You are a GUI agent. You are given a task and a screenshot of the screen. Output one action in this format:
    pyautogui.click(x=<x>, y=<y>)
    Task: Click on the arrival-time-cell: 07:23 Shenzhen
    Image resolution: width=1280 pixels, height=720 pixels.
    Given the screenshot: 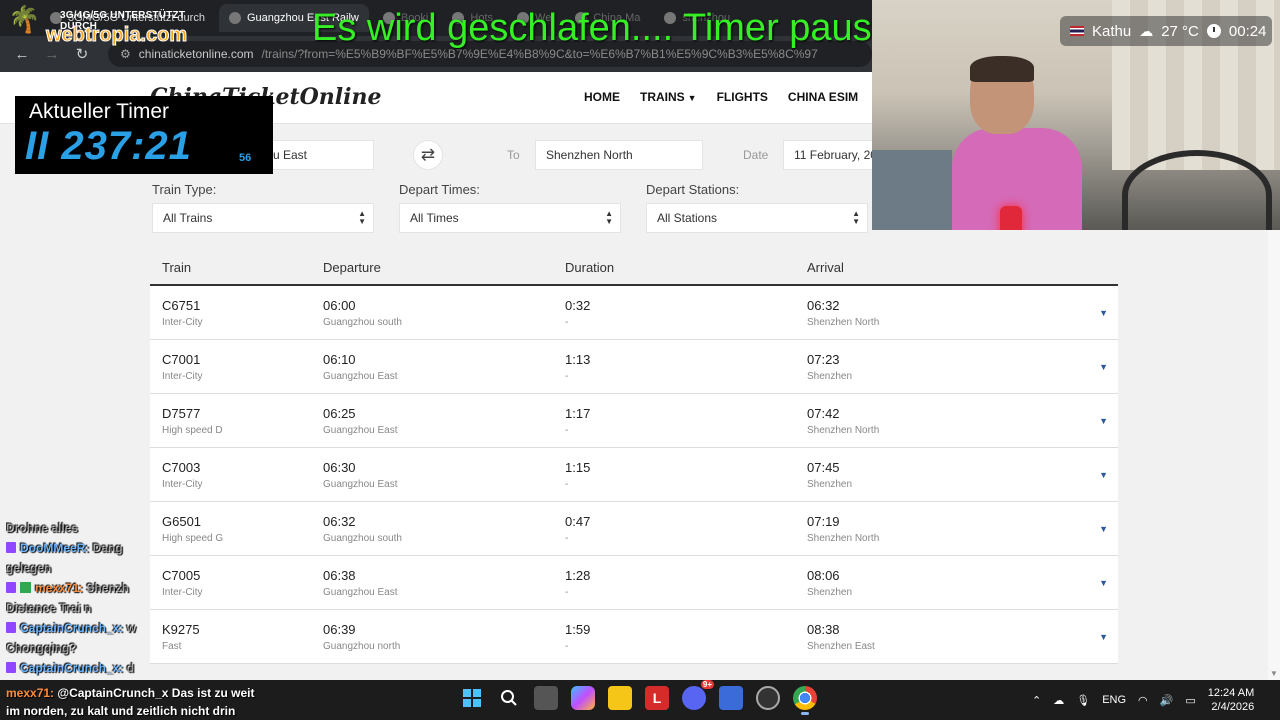 What is the action you would take?
    pyautogui.click(x=829, y=367)
    